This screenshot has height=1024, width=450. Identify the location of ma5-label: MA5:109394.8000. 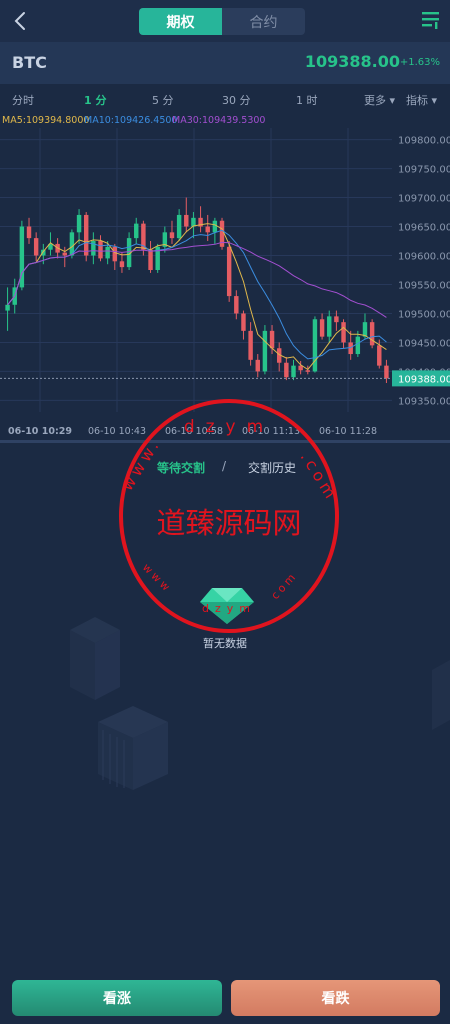
(46, 120).